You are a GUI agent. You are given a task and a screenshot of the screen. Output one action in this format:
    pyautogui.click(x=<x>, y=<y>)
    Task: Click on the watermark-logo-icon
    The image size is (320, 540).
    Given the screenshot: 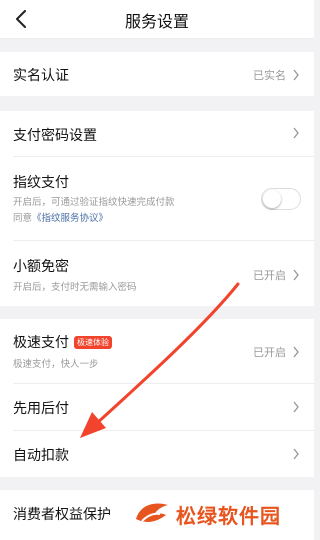 What is the action you would take?
    pyautogui.click(x=152, y=512)
    